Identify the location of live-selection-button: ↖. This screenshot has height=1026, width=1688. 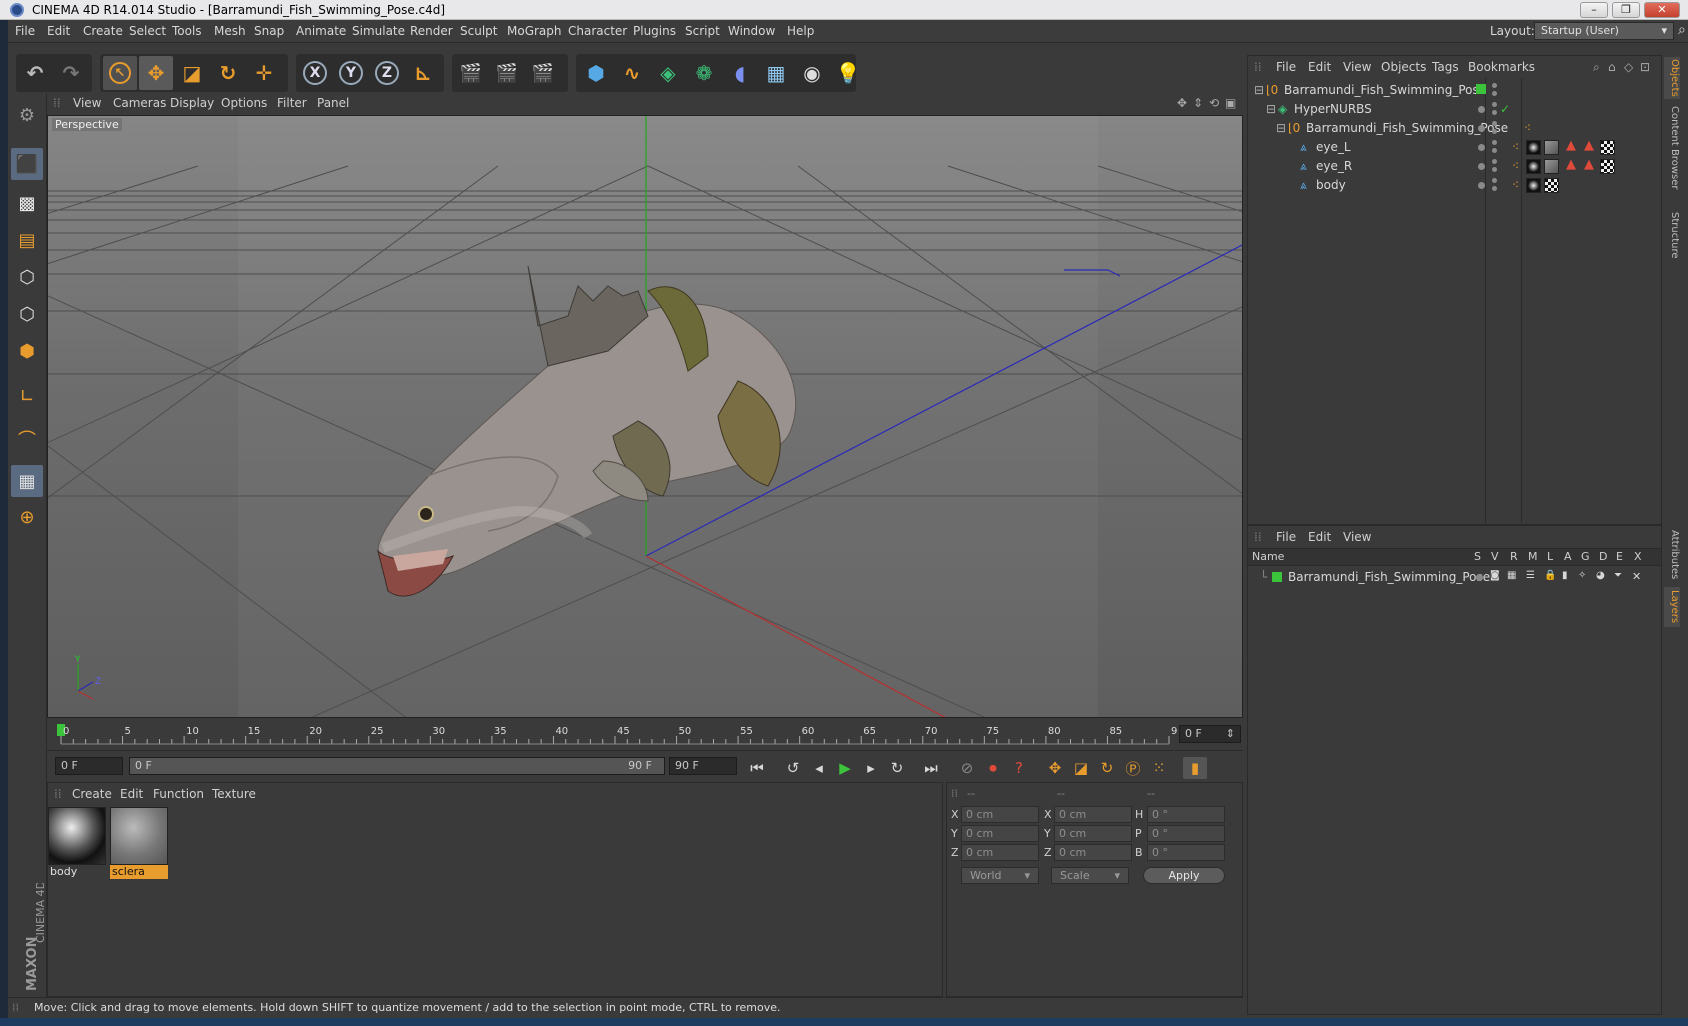
(120, 73).